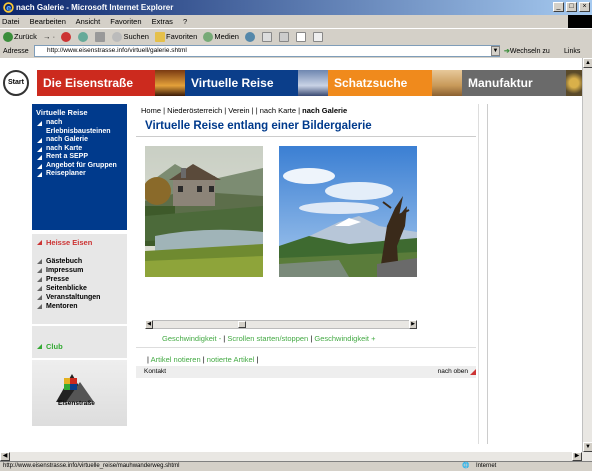 This screenshot has width=592, height=471. What do you see at coordinates (587, 447) in the screenshot?
I see `scroll-down-icon: ▼` at bounding box center [587, 447].